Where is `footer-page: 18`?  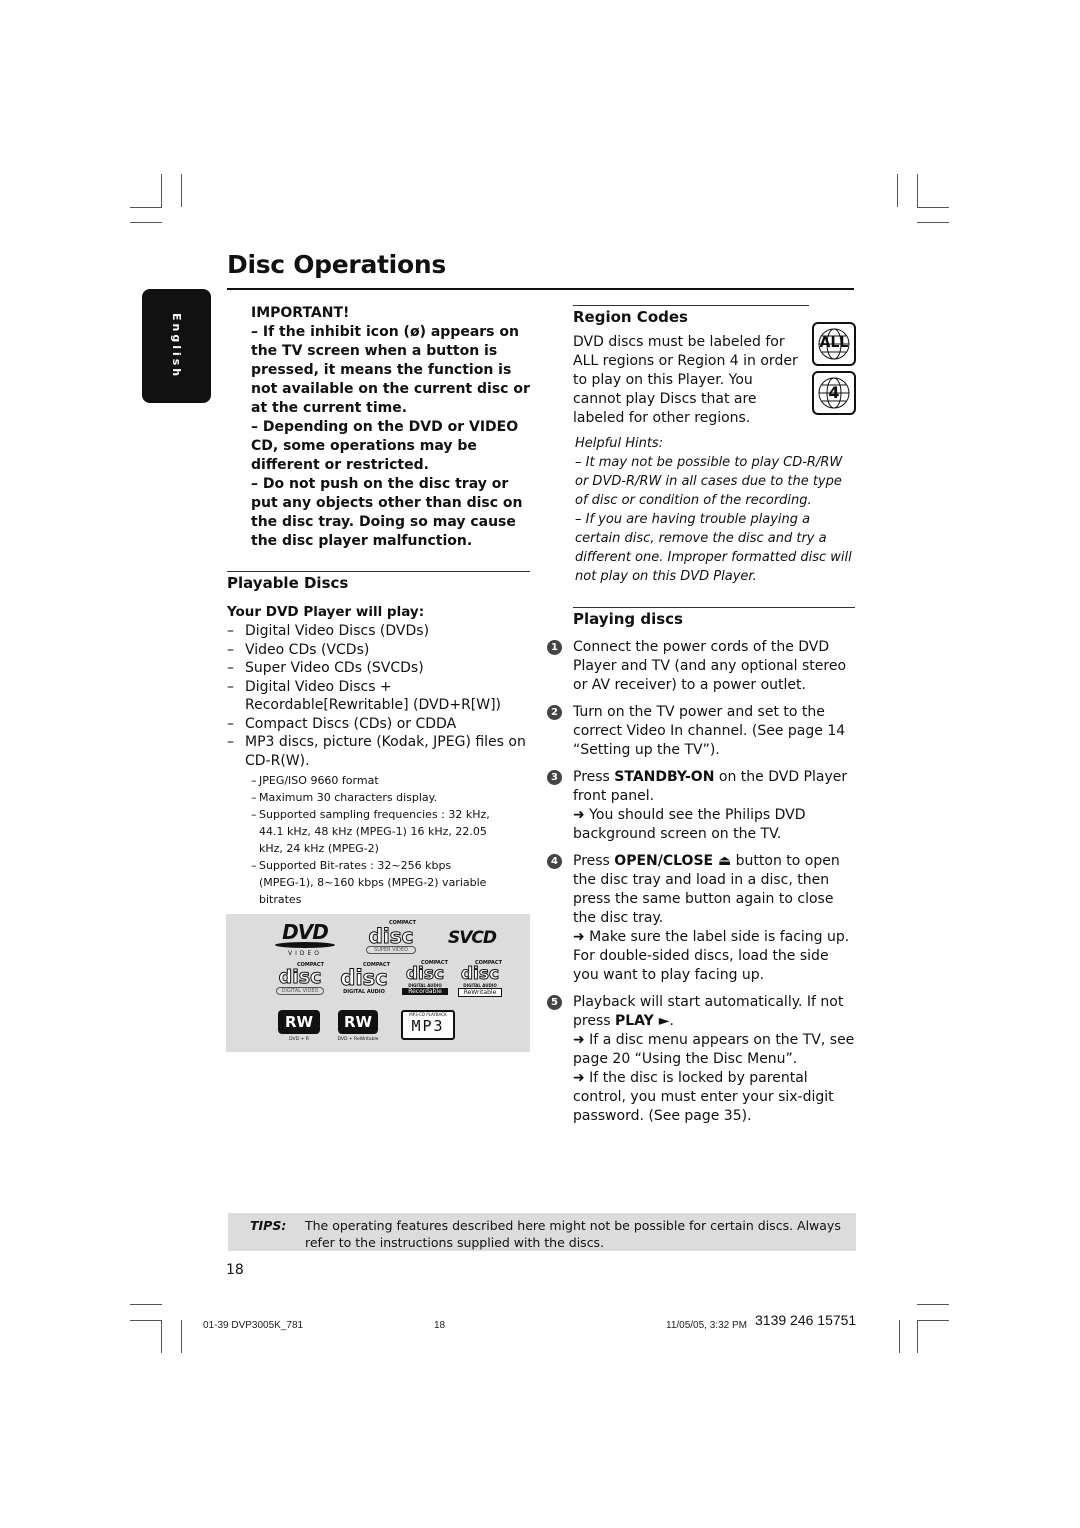 footer-page: 18 is located at coordinates (440, 1325).